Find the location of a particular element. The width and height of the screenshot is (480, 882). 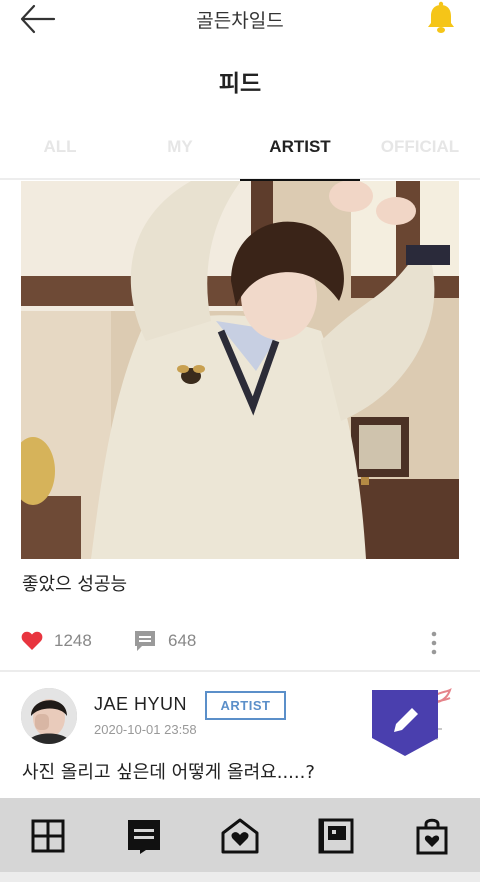

nav-album-button is located at coordinates (336, 836).